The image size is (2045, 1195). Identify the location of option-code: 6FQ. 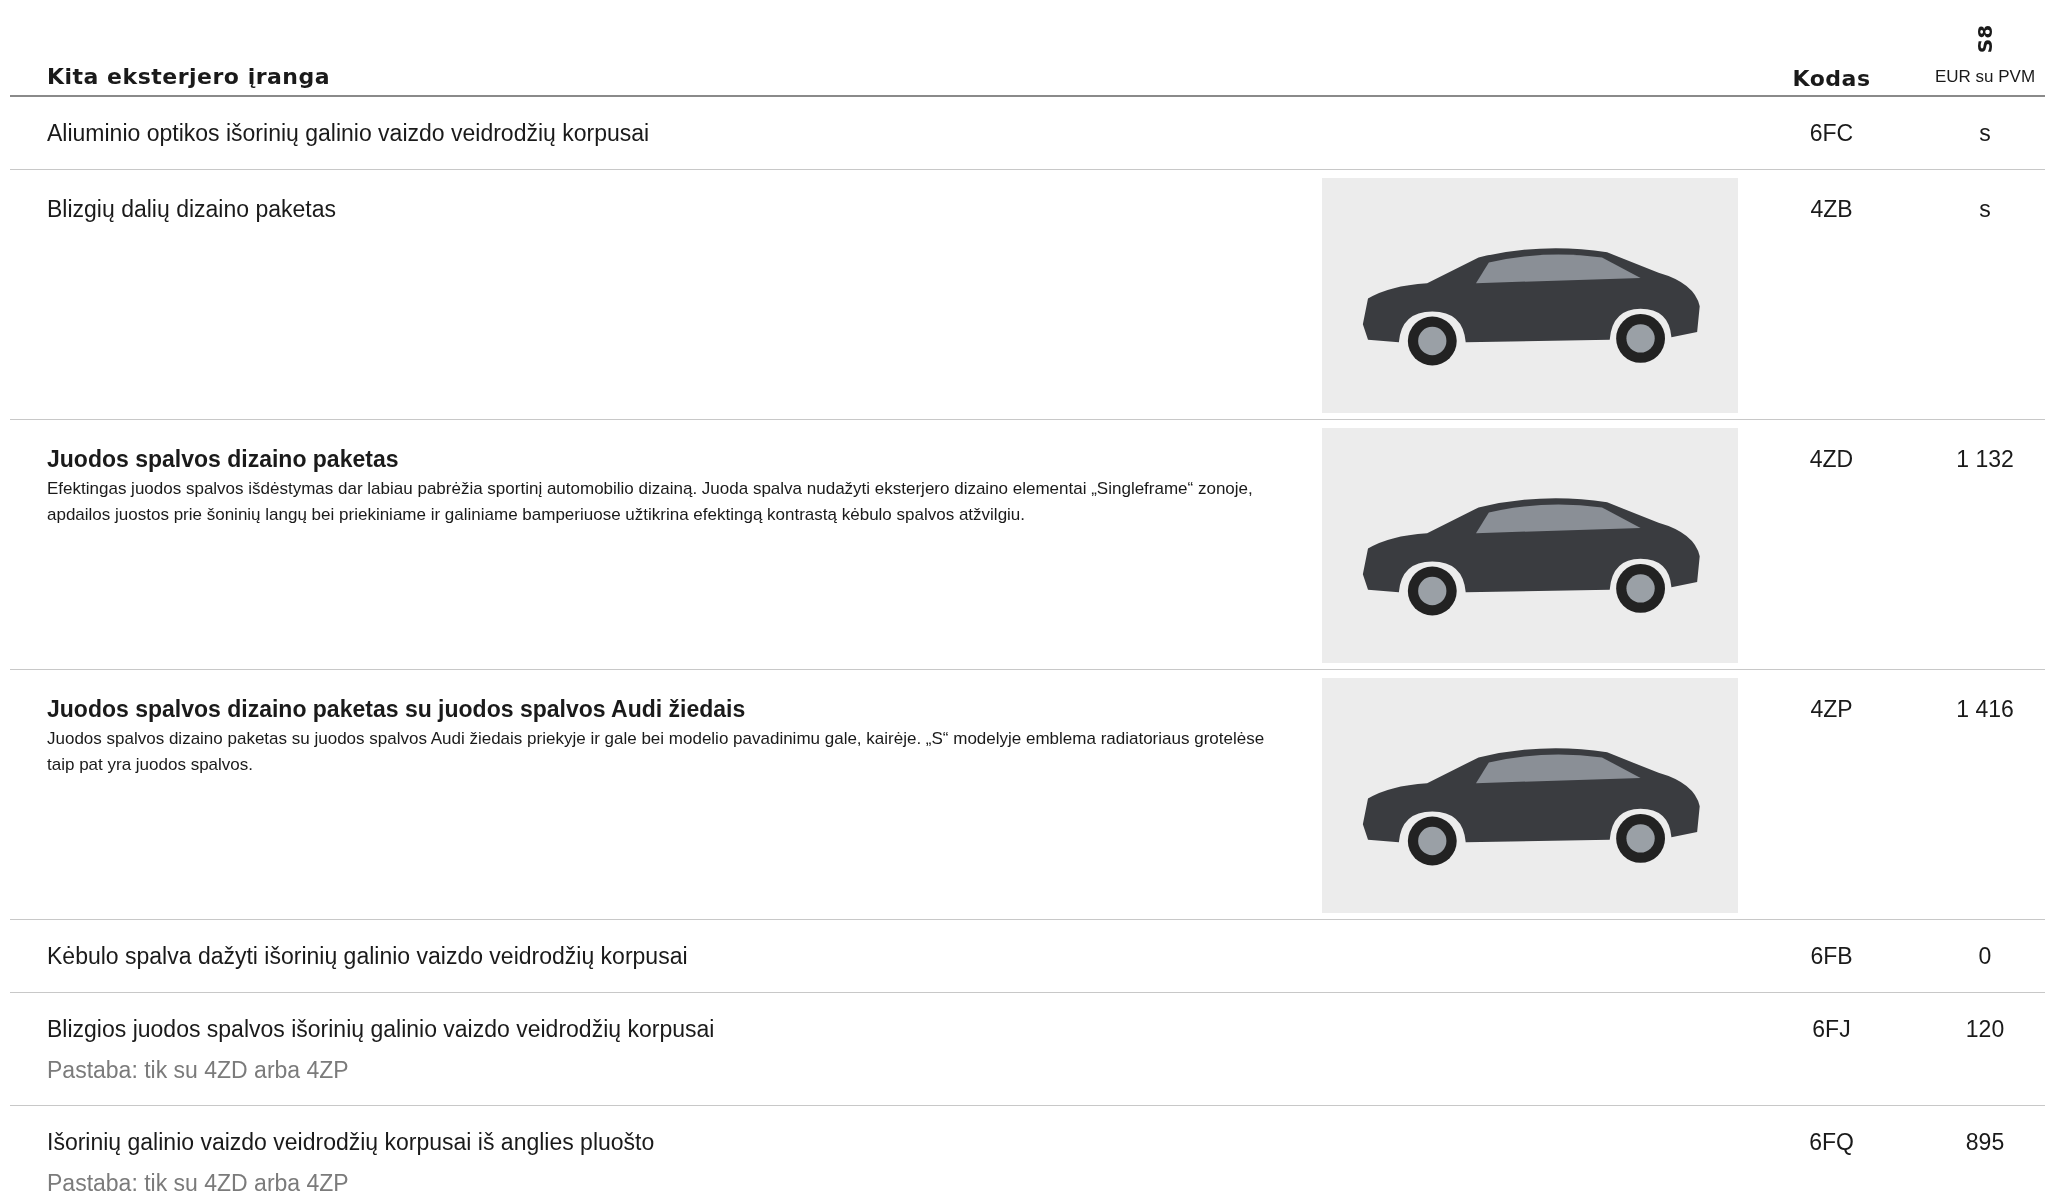
(1831, 1142).